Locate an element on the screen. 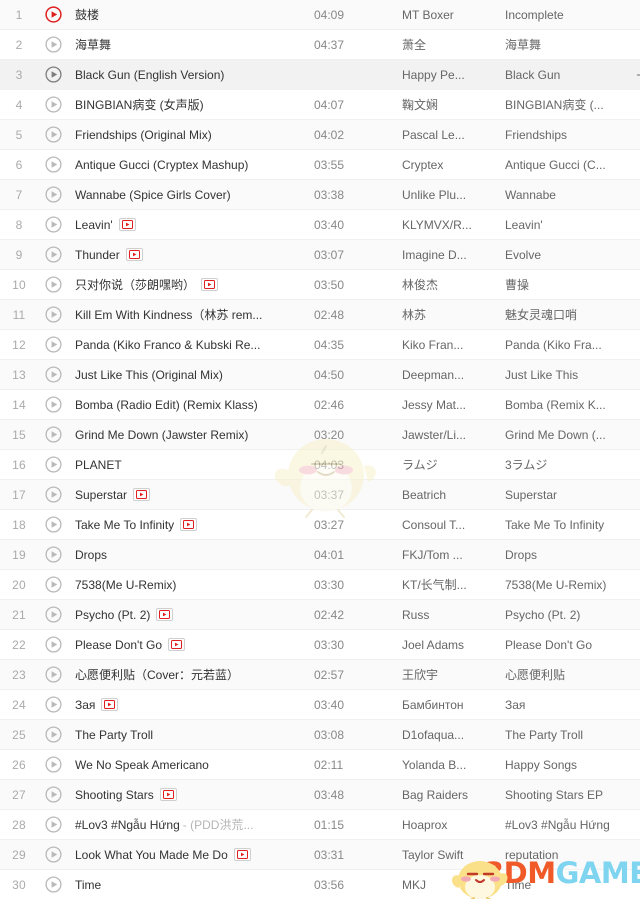 The image size is (640, 899). track-album: Happy Songs is located at coordinates (572, 765).